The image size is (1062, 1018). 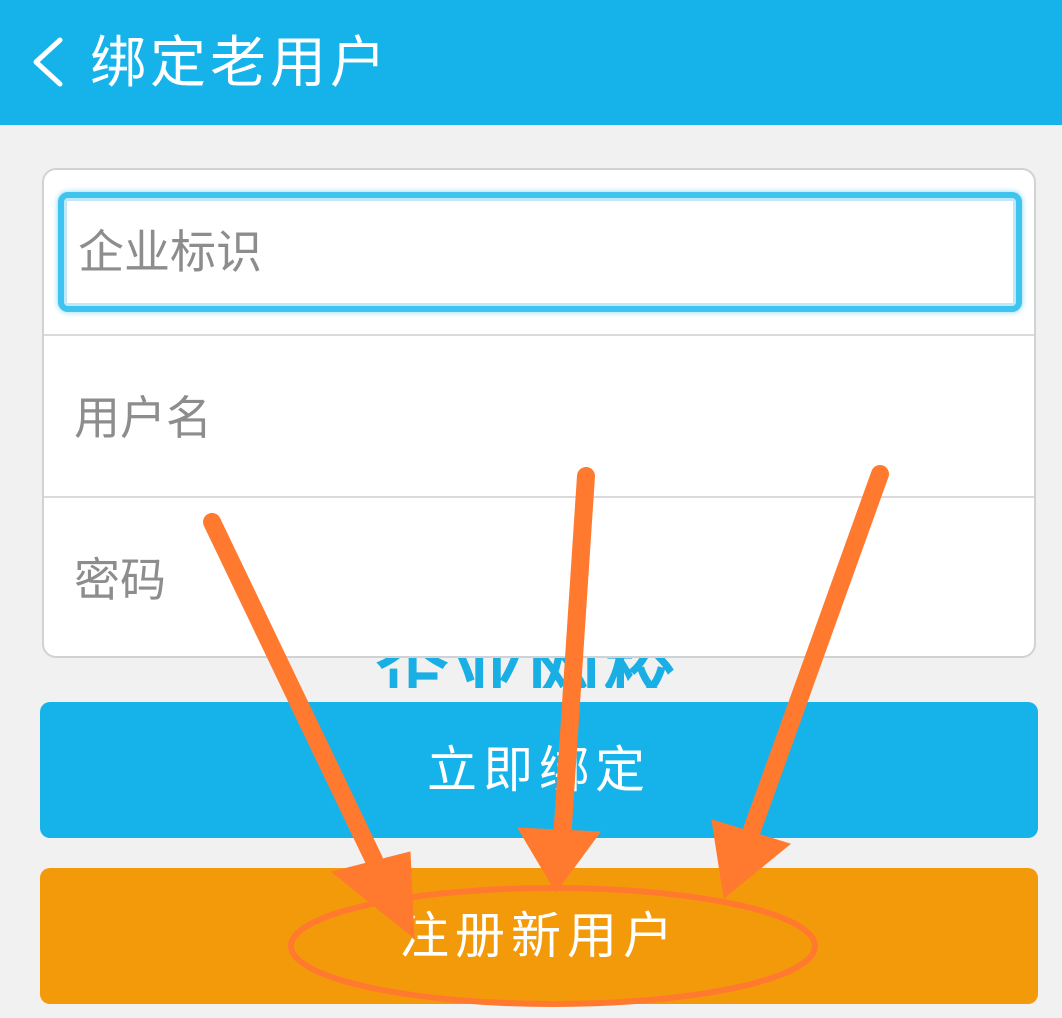 What do you see at coordinates (539, 578) in the screenshot?
I see `password-input` at bounding box center [539, 578].